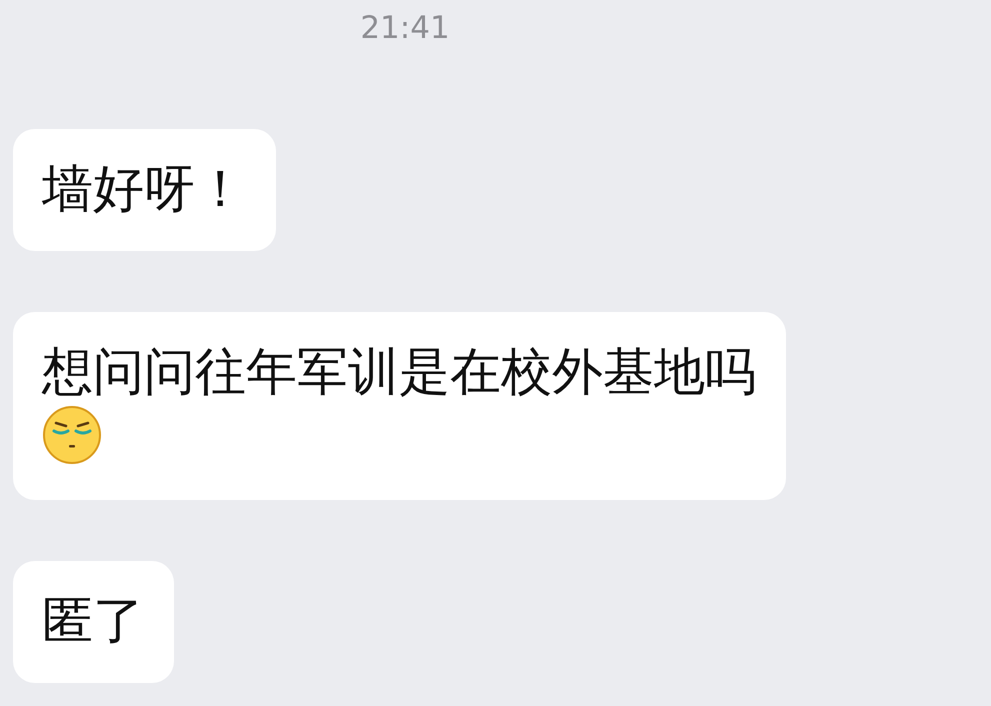  Describe the element at coordinates (144, 190) in the screenshot. I see `message-text: 墙好呀！` at that location.